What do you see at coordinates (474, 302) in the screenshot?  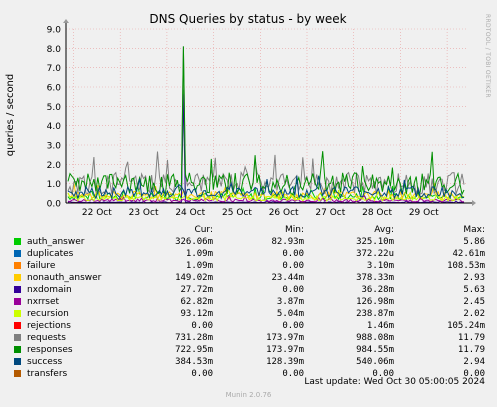 I see `legend-max: 2.45` at bounding box center [474, 302].